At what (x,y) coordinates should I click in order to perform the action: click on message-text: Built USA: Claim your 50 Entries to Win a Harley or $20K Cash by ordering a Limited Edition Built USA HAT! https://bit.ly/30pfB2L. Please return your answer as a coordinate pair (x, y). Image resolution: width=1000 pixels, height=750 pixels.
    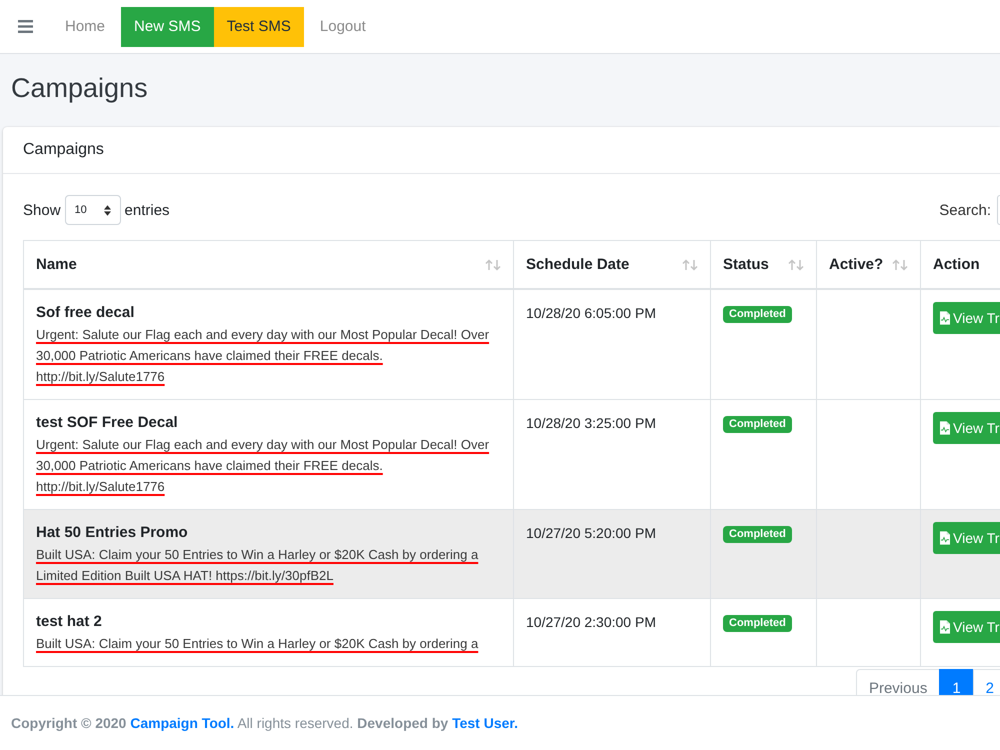
    Looking at the image, I should click on (258, 565).